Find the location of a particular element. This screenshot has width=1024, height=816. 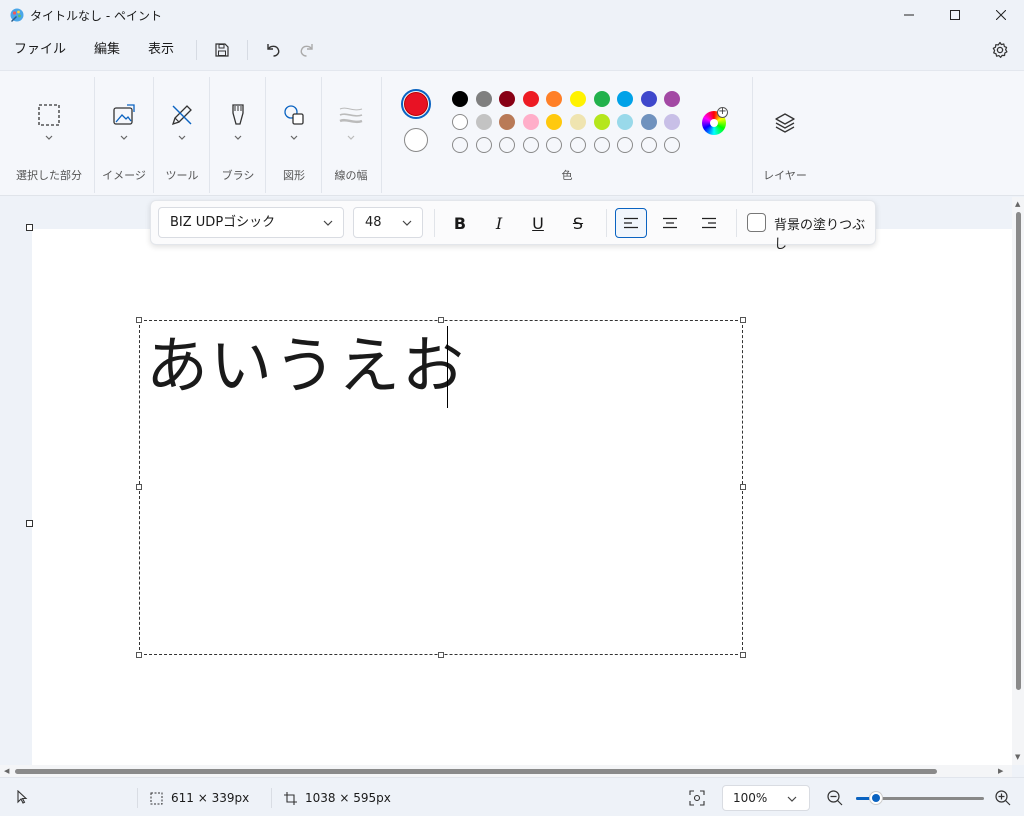

fit-to-window-button is located at coordinates (697, 798).